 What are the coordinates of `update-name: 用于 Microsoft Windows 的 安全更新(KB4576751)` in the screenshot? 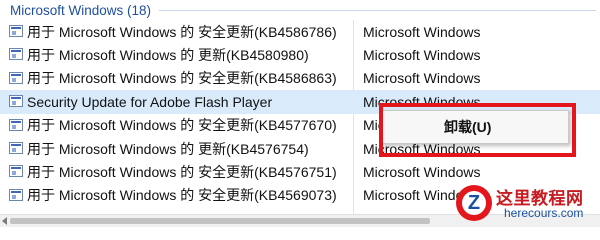 It's located at (182, 172).